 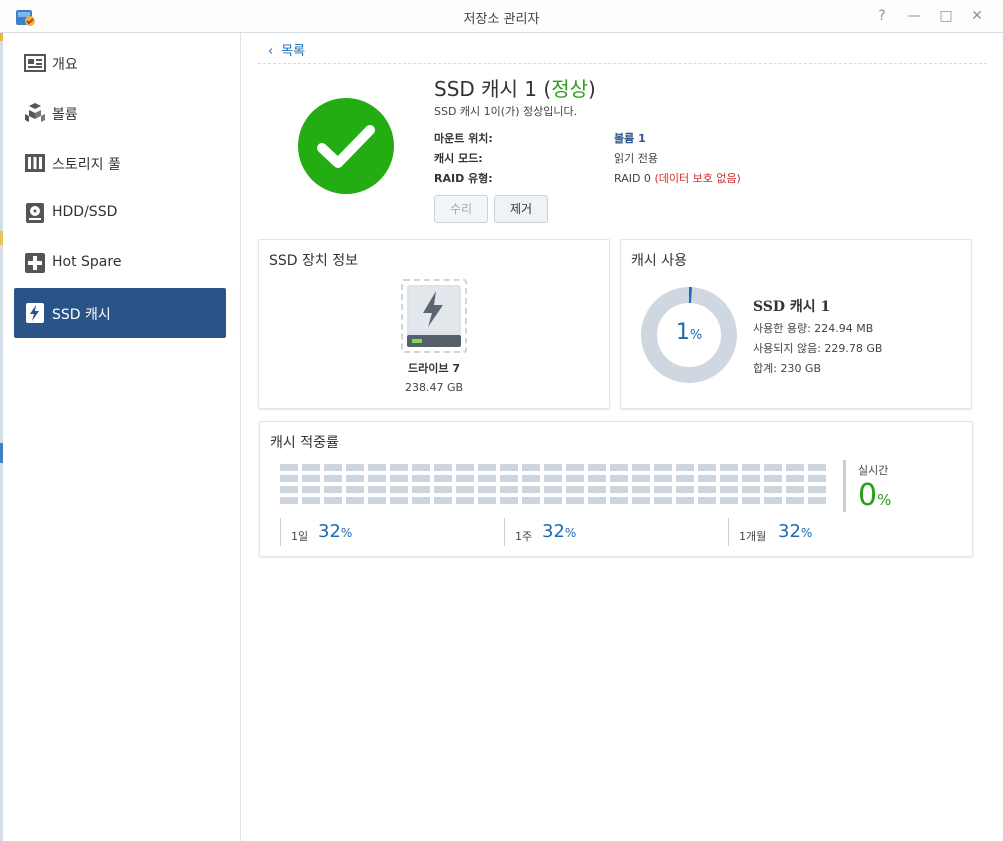 I want to click on help-button: ?, so click(x=882, y=16).